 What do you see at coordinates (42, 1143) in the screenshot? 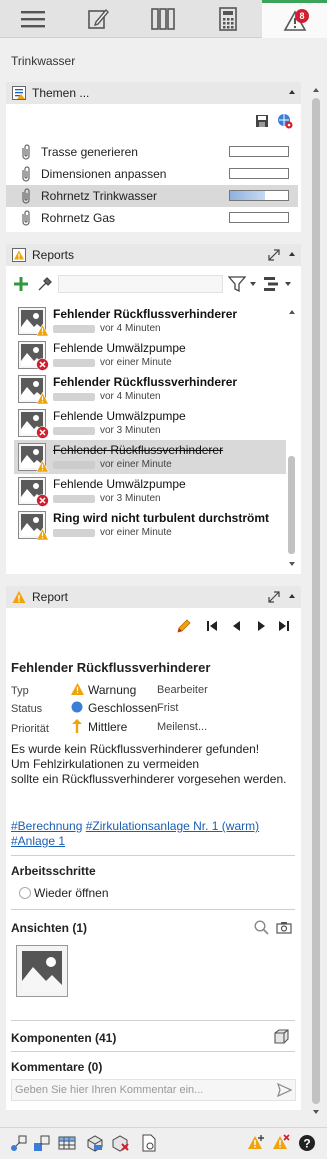
I see `component-icon` at bounding box center [42, 1143].